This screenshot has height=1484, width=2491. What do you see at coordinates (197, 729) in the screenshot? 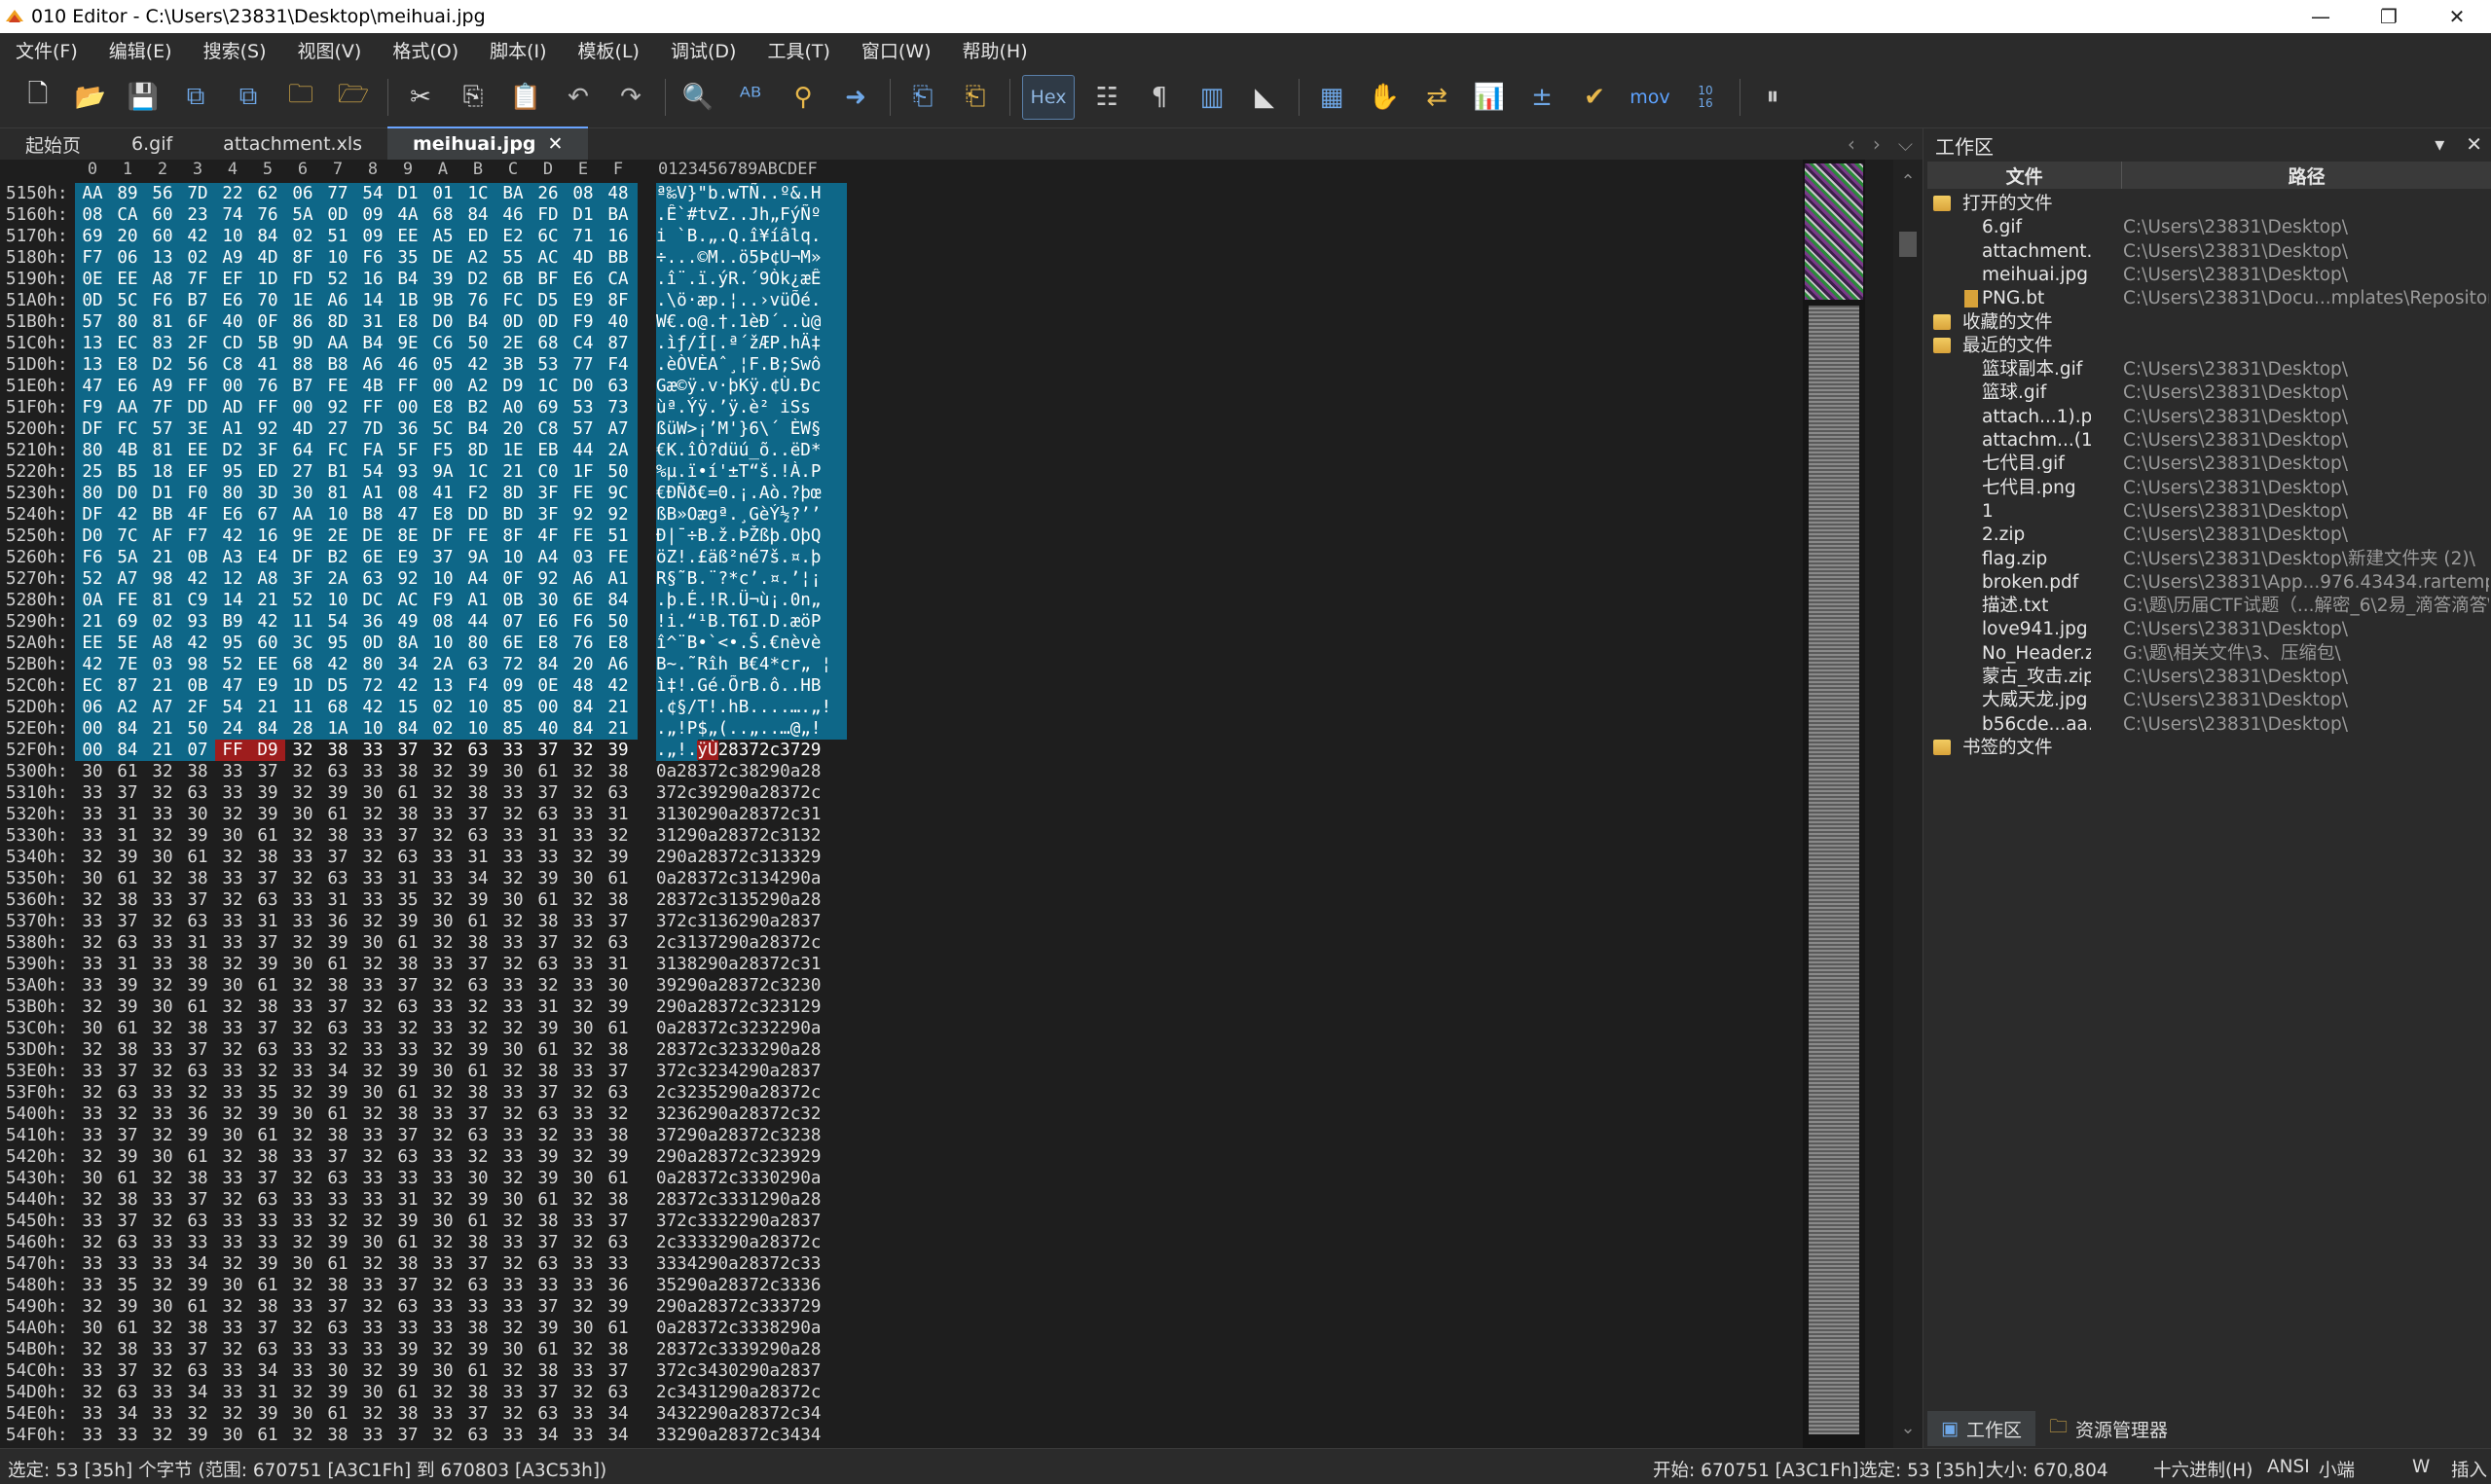
I see `hex-byte: 50` at bounding box center [197, 729].